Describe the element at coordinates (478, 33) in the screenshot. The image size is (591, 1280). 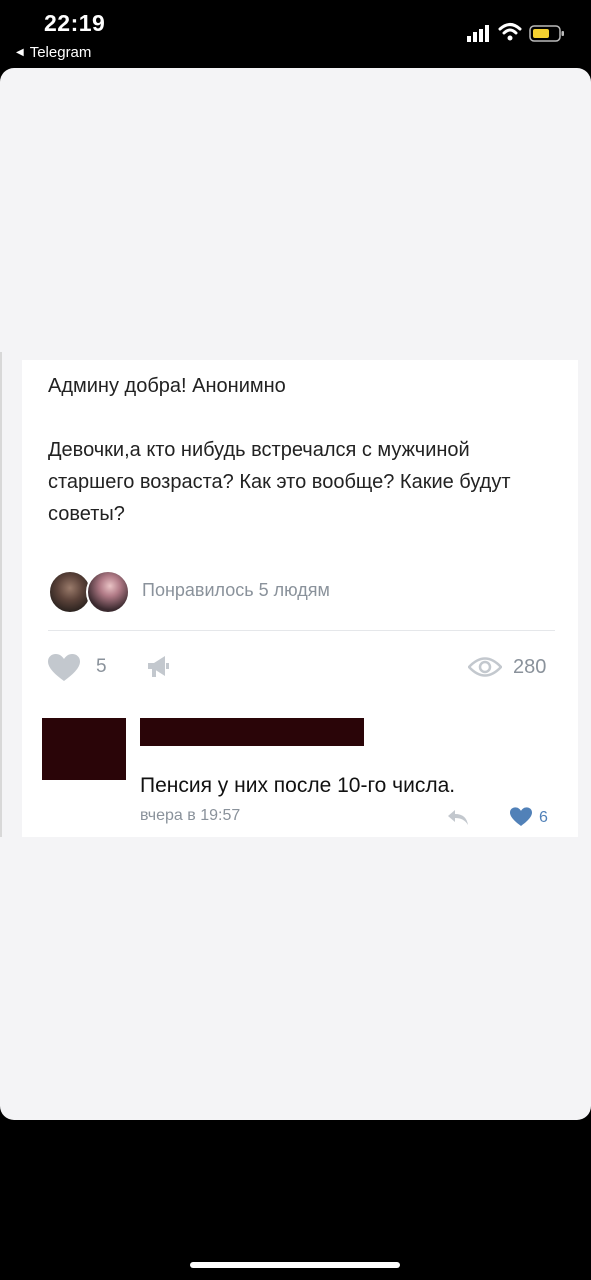
I see `signal-icon` at that location.